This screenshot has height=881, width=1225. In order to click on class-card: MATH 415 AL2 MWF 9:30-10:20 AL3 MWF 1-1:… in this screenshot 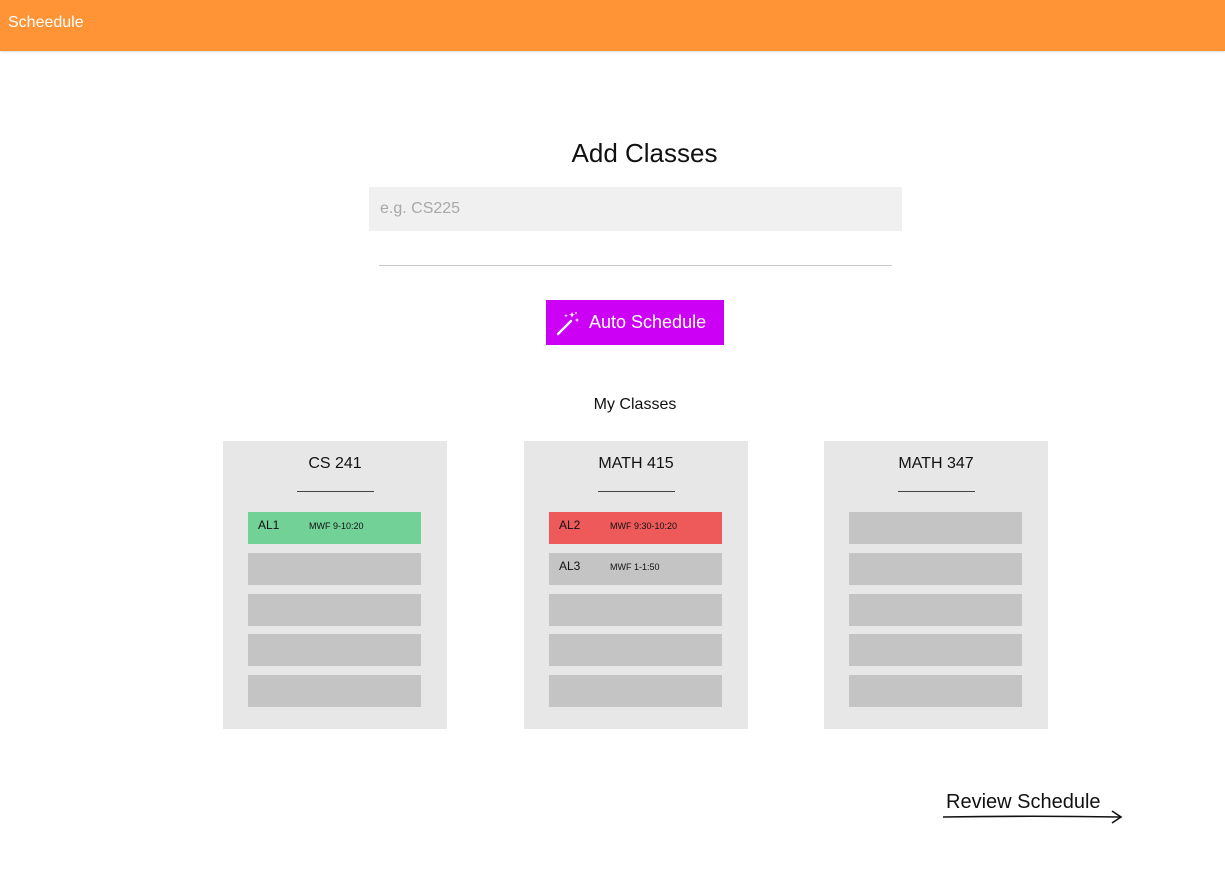, I will do `click(636, 585)`.